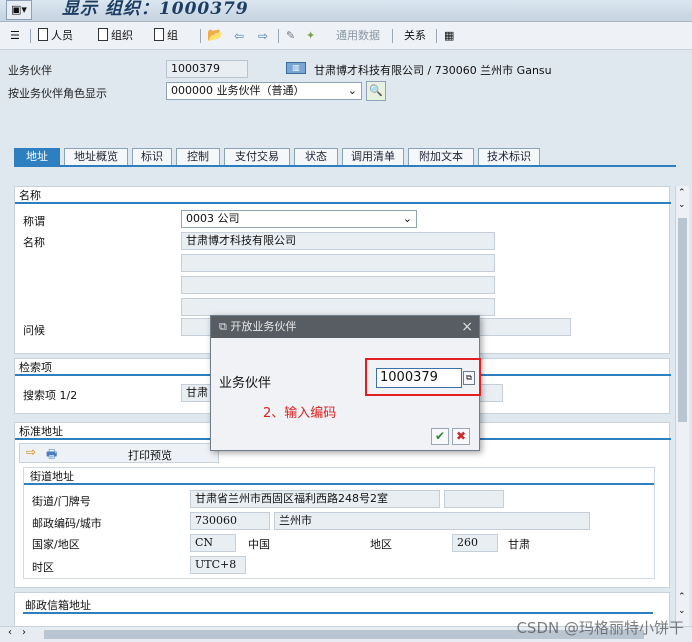 This screenshot has width=692, height=642. I want to click on street-address-title: 街道地址, so click(52, 476).